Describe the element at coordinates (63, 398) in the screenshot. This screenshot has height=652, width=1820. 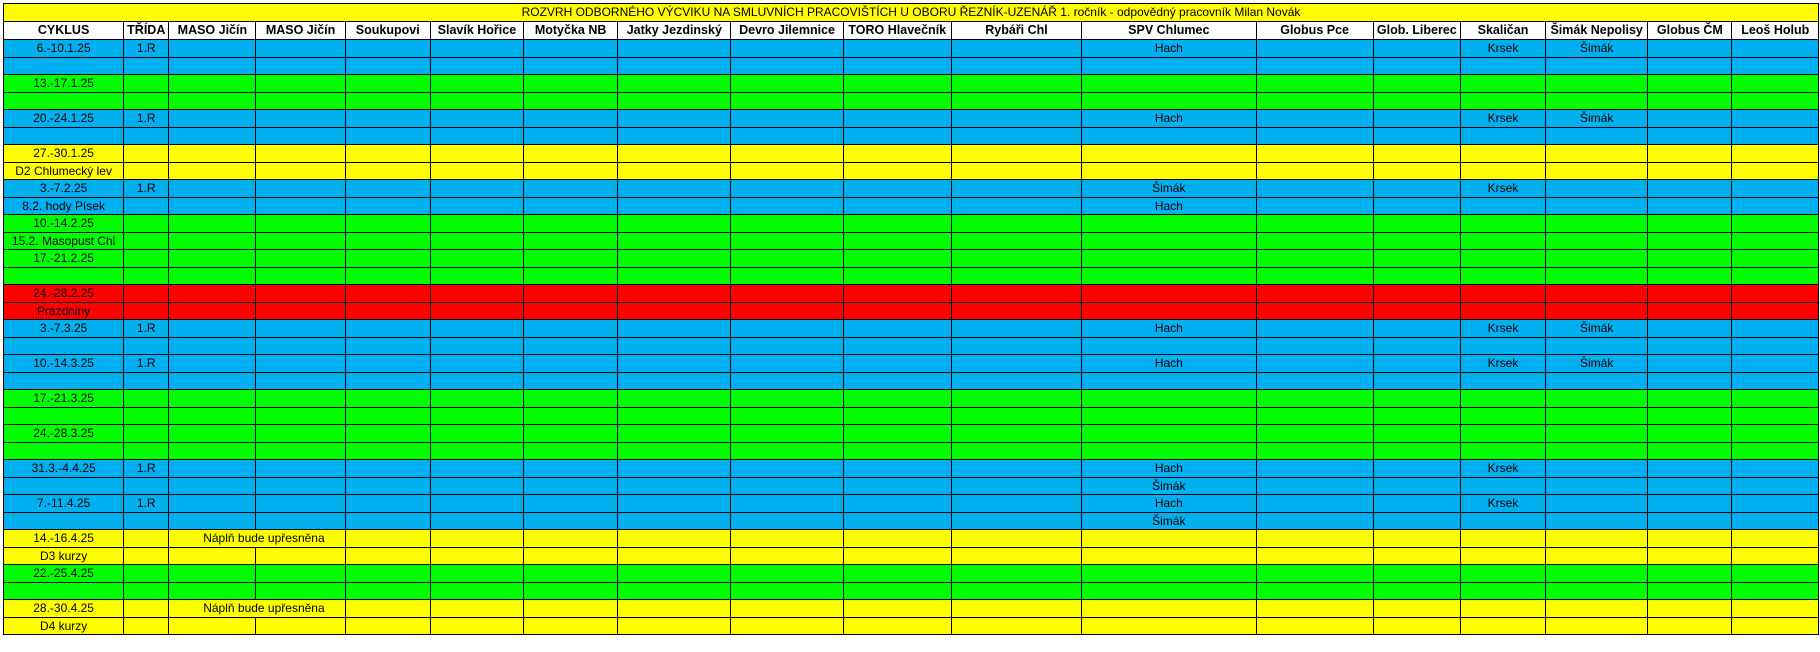
I see `cycle-cell: 17.-21.3.25` at that location.